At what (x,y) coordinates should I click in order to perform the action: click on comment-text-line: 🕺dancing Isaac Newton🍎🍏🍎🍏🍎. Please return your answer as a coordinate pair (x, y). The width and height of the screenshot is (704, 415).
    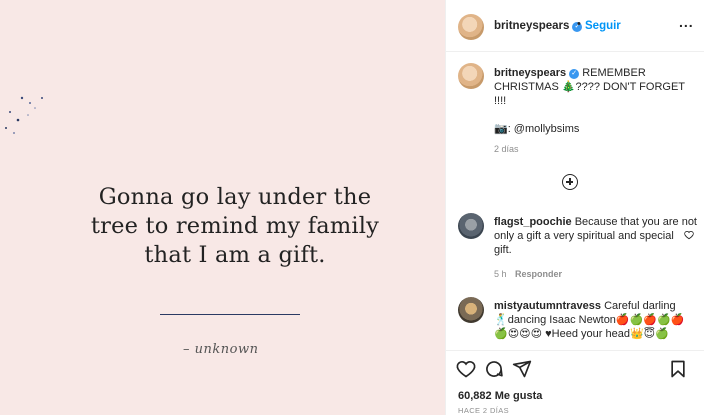
    Looking at the image, I should click on (589, 320).